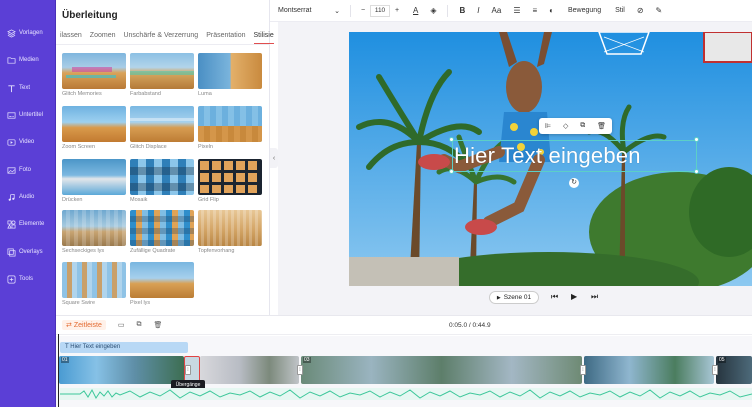 This screenshot has width=752, height=407. I want to click on tab-praesentation: Präsentation, so click(225, 38).